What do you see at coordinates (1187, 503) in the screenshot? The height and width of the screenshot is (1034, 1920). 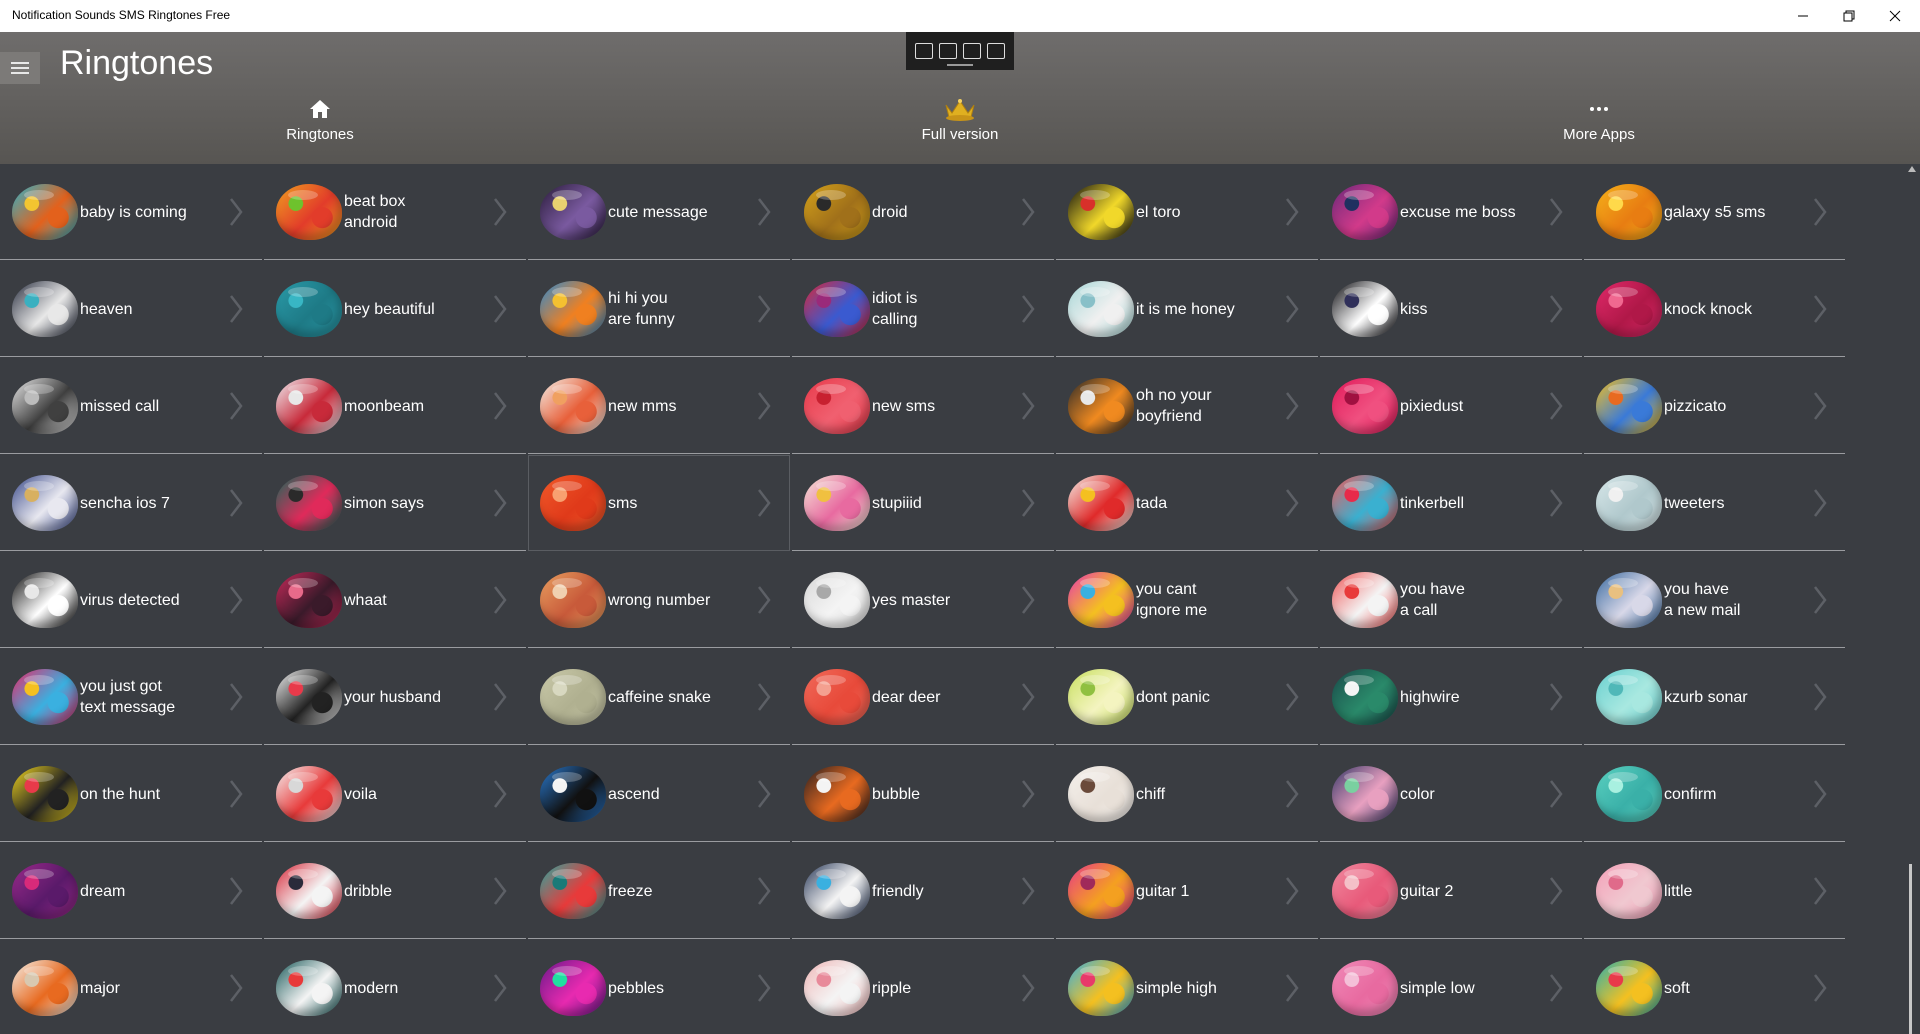 I see `ringtone-item: tada` at bounding box center [1187, 503].